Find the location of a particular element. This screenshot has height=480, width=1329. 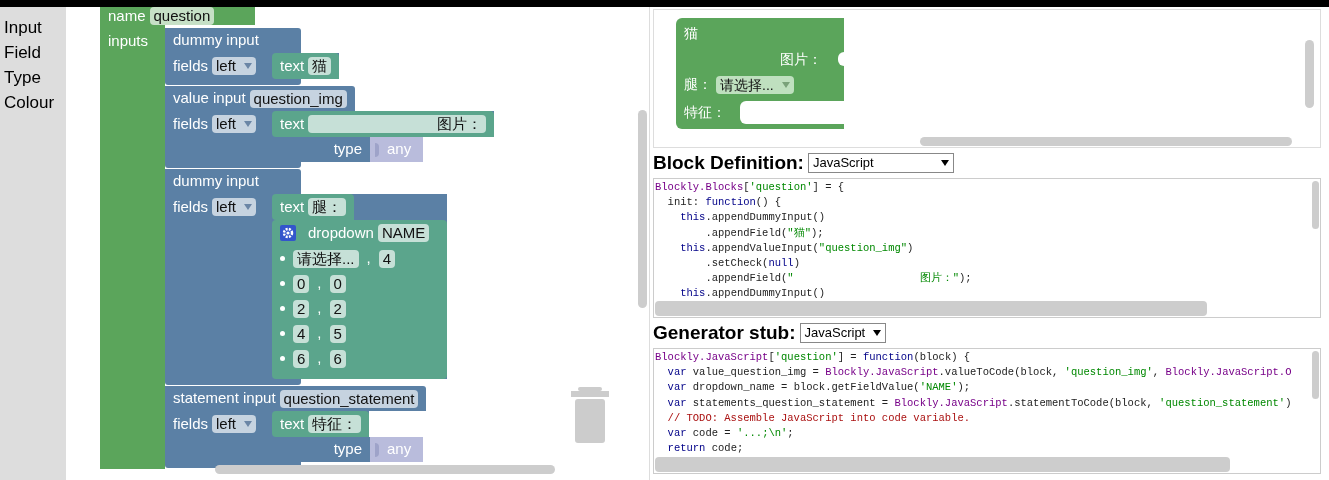

gear-icon is located at coordinates (288, 233).